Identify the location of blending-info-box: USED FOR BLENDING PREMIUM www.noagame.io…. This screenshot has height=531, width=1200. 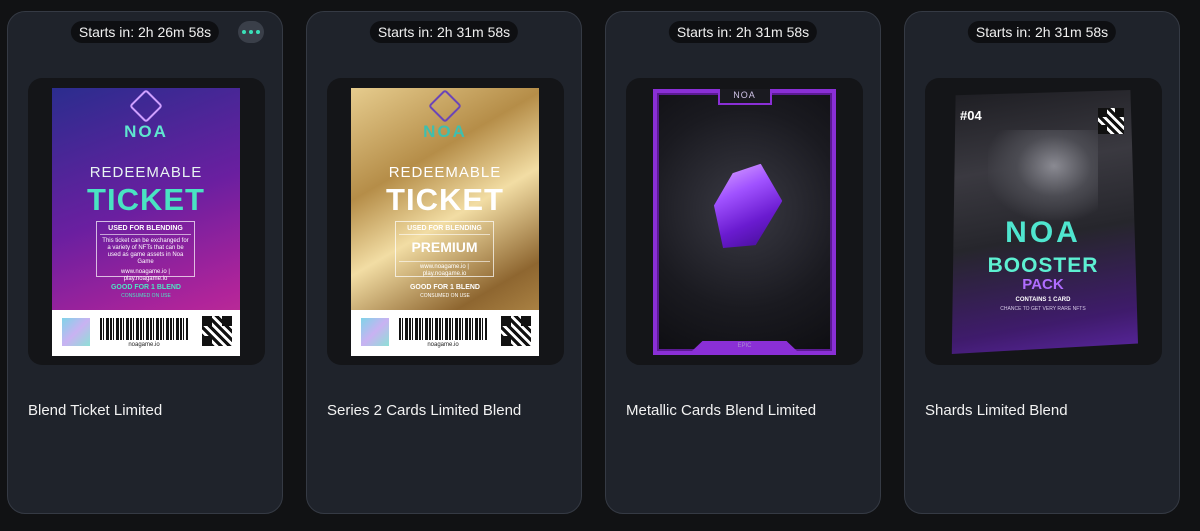
(444, 249).